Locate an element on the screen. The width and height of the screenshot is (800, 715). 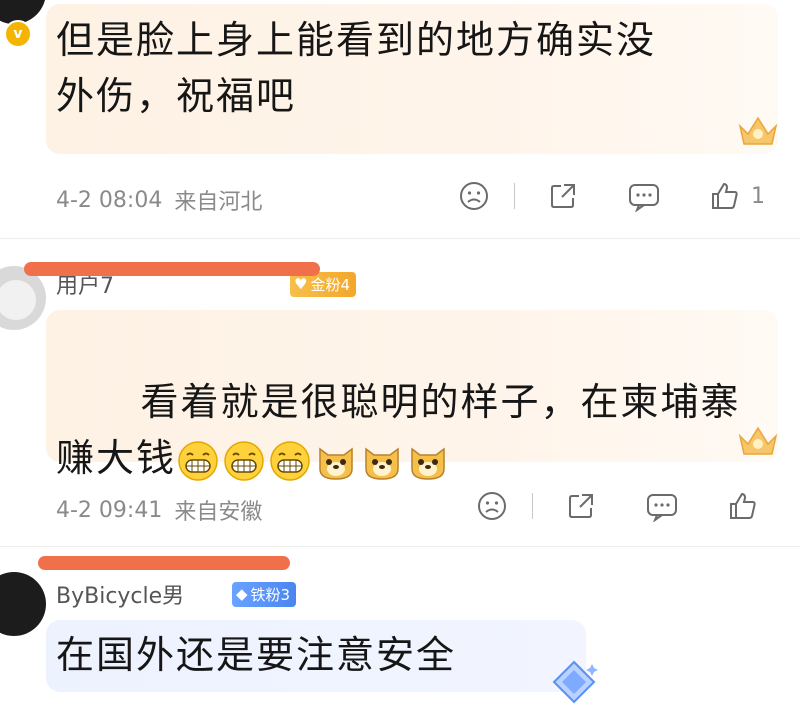
comment-meta: 4-2 08:04 来自河北 is located at coordinates (159, 200).